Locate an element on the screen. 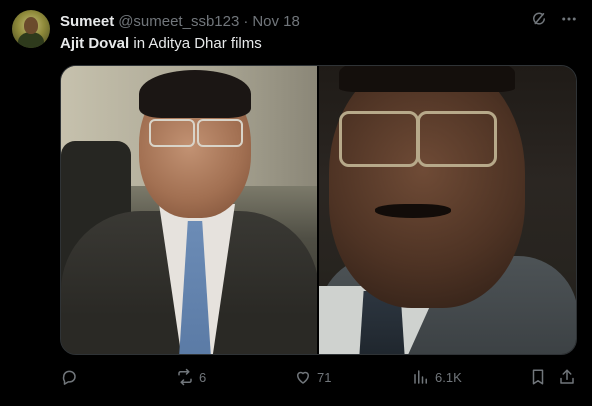 Image resolution: width=592 pixels, height=406 pixels. views-button: 6.1K is located at coordinates (437, 377).